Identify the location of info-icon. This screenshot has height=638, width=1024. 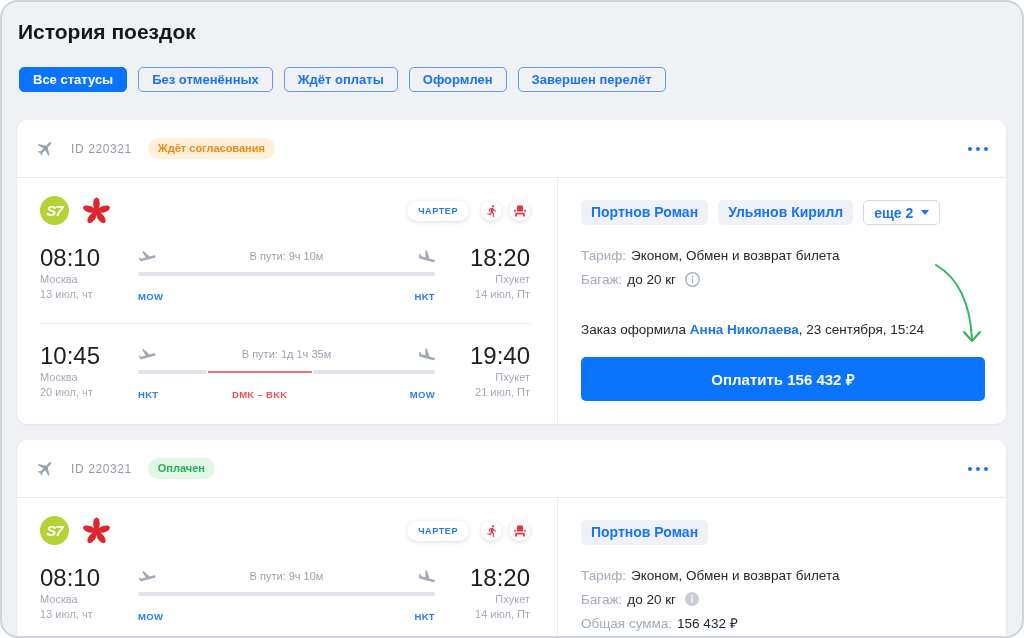
(693, 279).